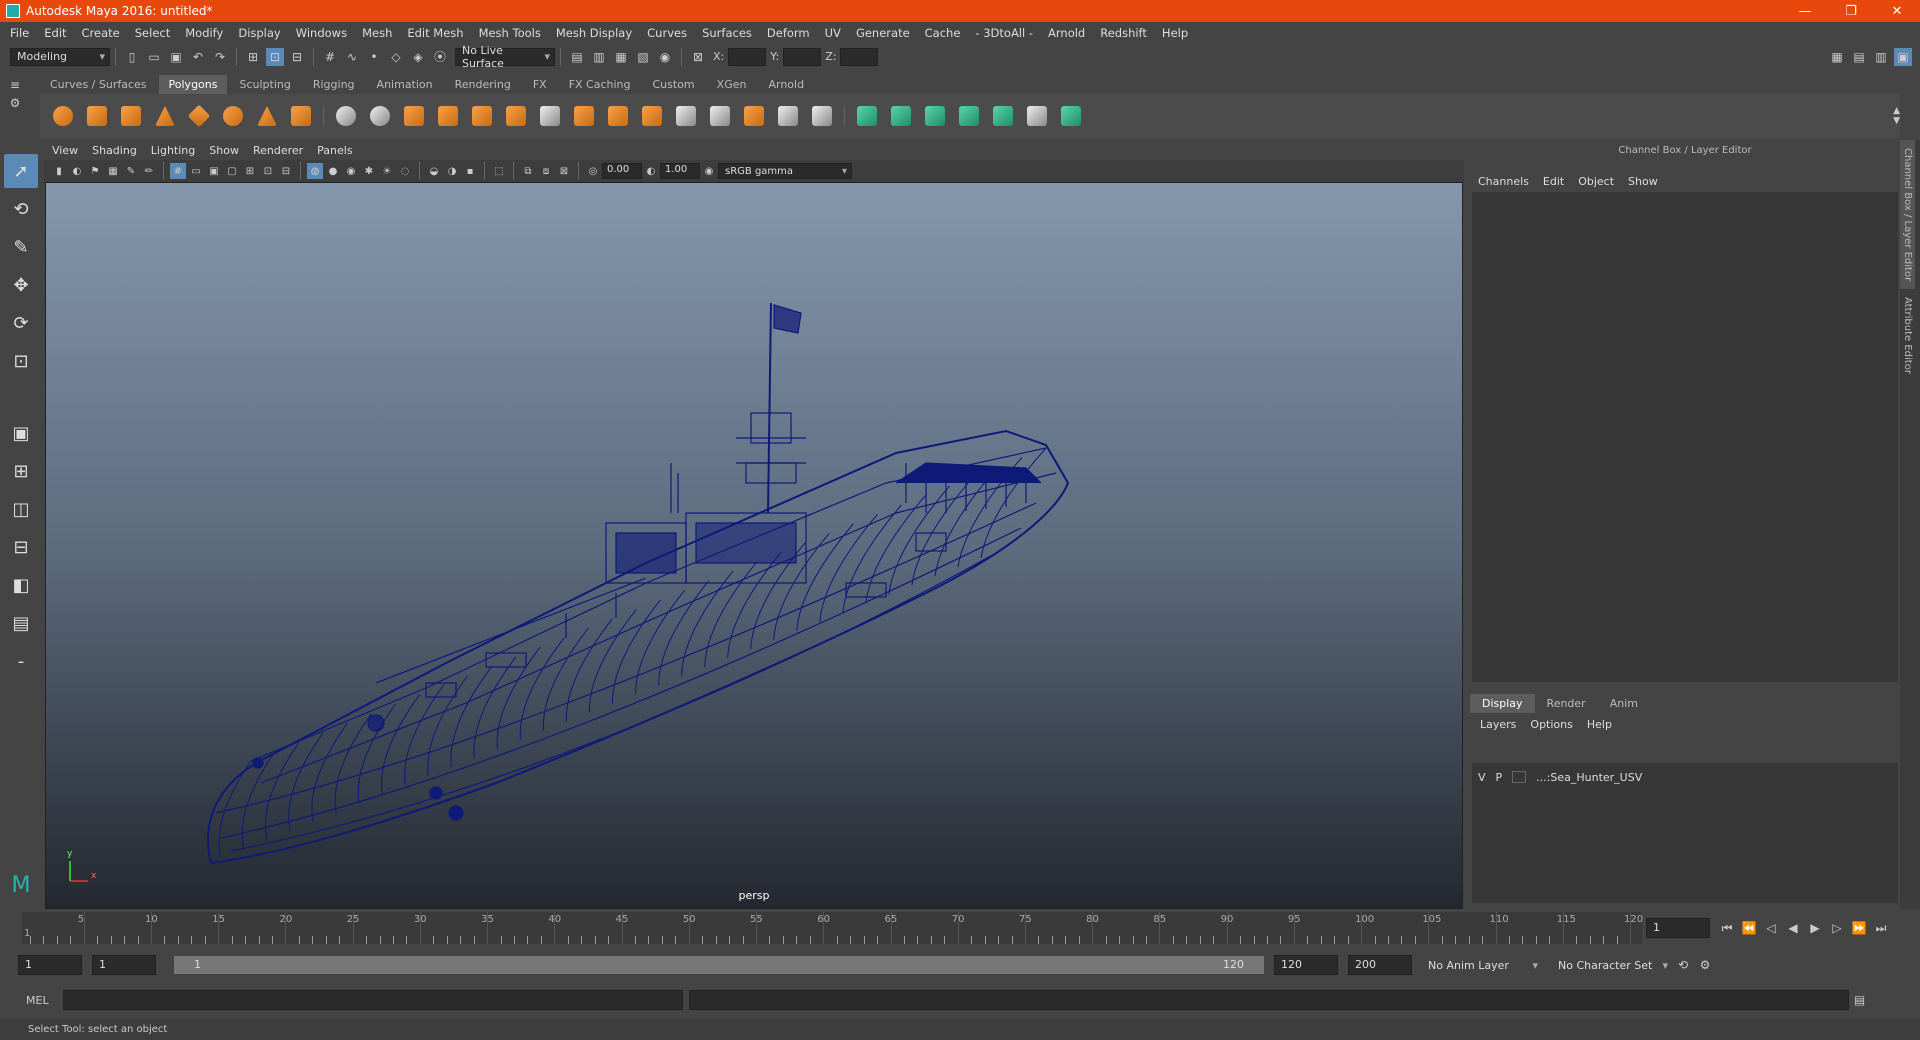 The width and height of the screenshot is (1920, 1040). What do you see at coordinates (1503, 181) in the screenshot?
I see `cb-menu-channels: Channels` at bounding box center [1503, 181].